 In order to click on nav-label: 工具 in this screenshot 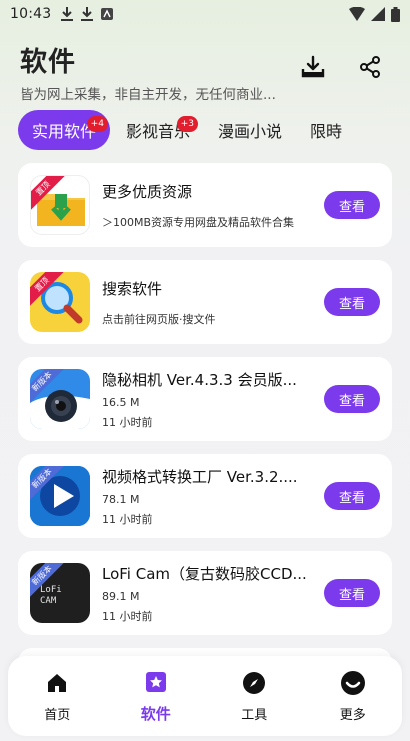, I will do `click(254, 715)`.